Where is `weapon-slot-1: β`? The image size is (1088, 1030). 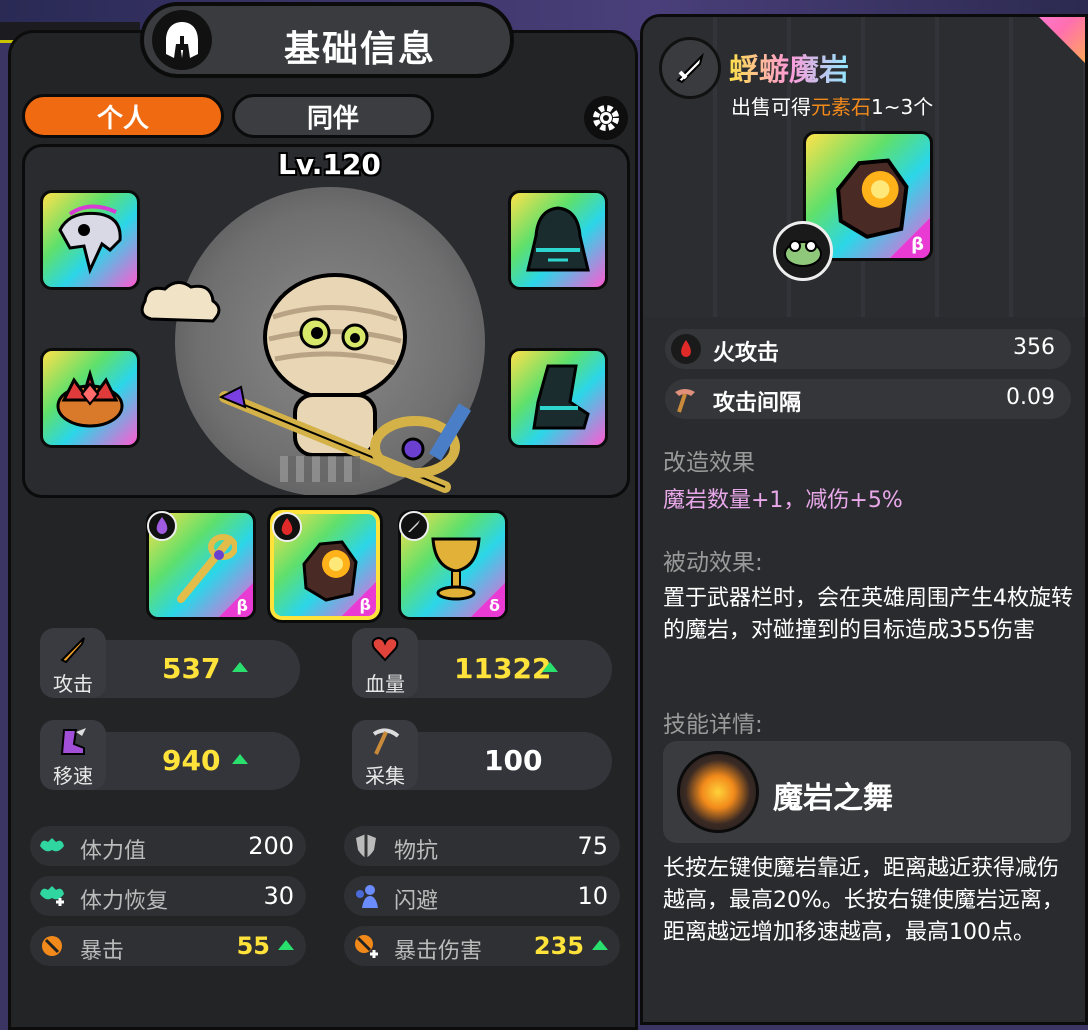
weapon-slot-1: β is located at coordinates (201, 565).